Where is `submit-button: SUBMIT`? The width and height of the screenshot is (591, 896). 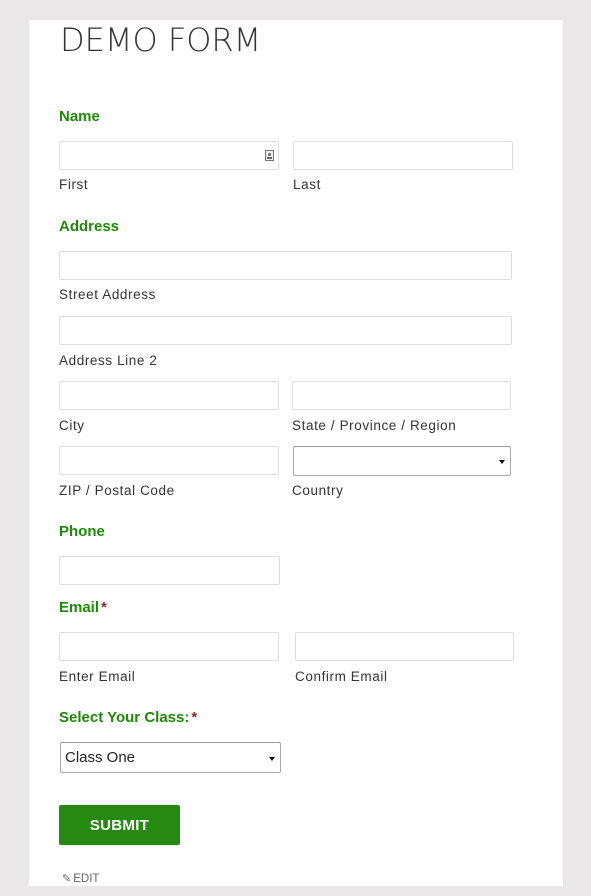
submit-button: SUBMIT is located at coordinates (119, 825).